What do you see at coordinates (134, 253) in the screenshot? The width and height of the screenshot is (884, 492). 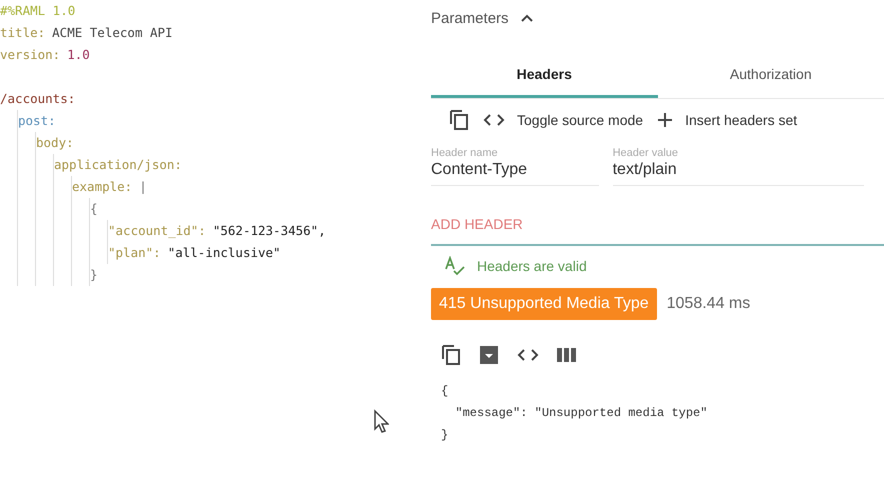 I see `code-token: "plan":` at bounding box center [134, 253].